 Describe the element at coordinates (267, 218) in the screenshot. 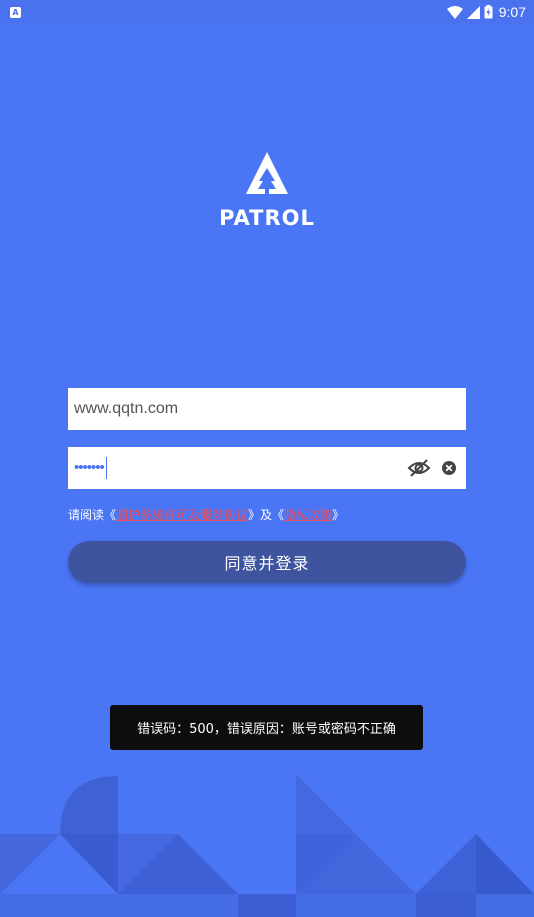

I see `logo-text: PATROL` at that location.